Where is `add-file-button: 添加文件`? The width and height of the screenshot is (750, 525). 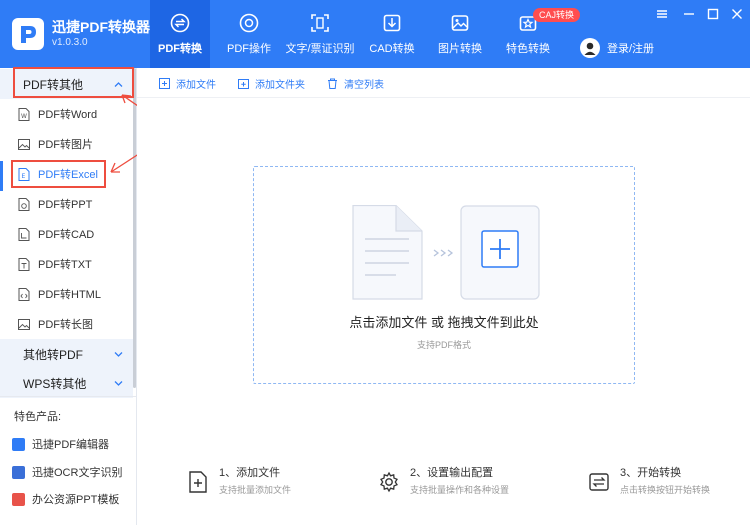 add-file-button: 添加文件 is located at coordinates (187, 83).